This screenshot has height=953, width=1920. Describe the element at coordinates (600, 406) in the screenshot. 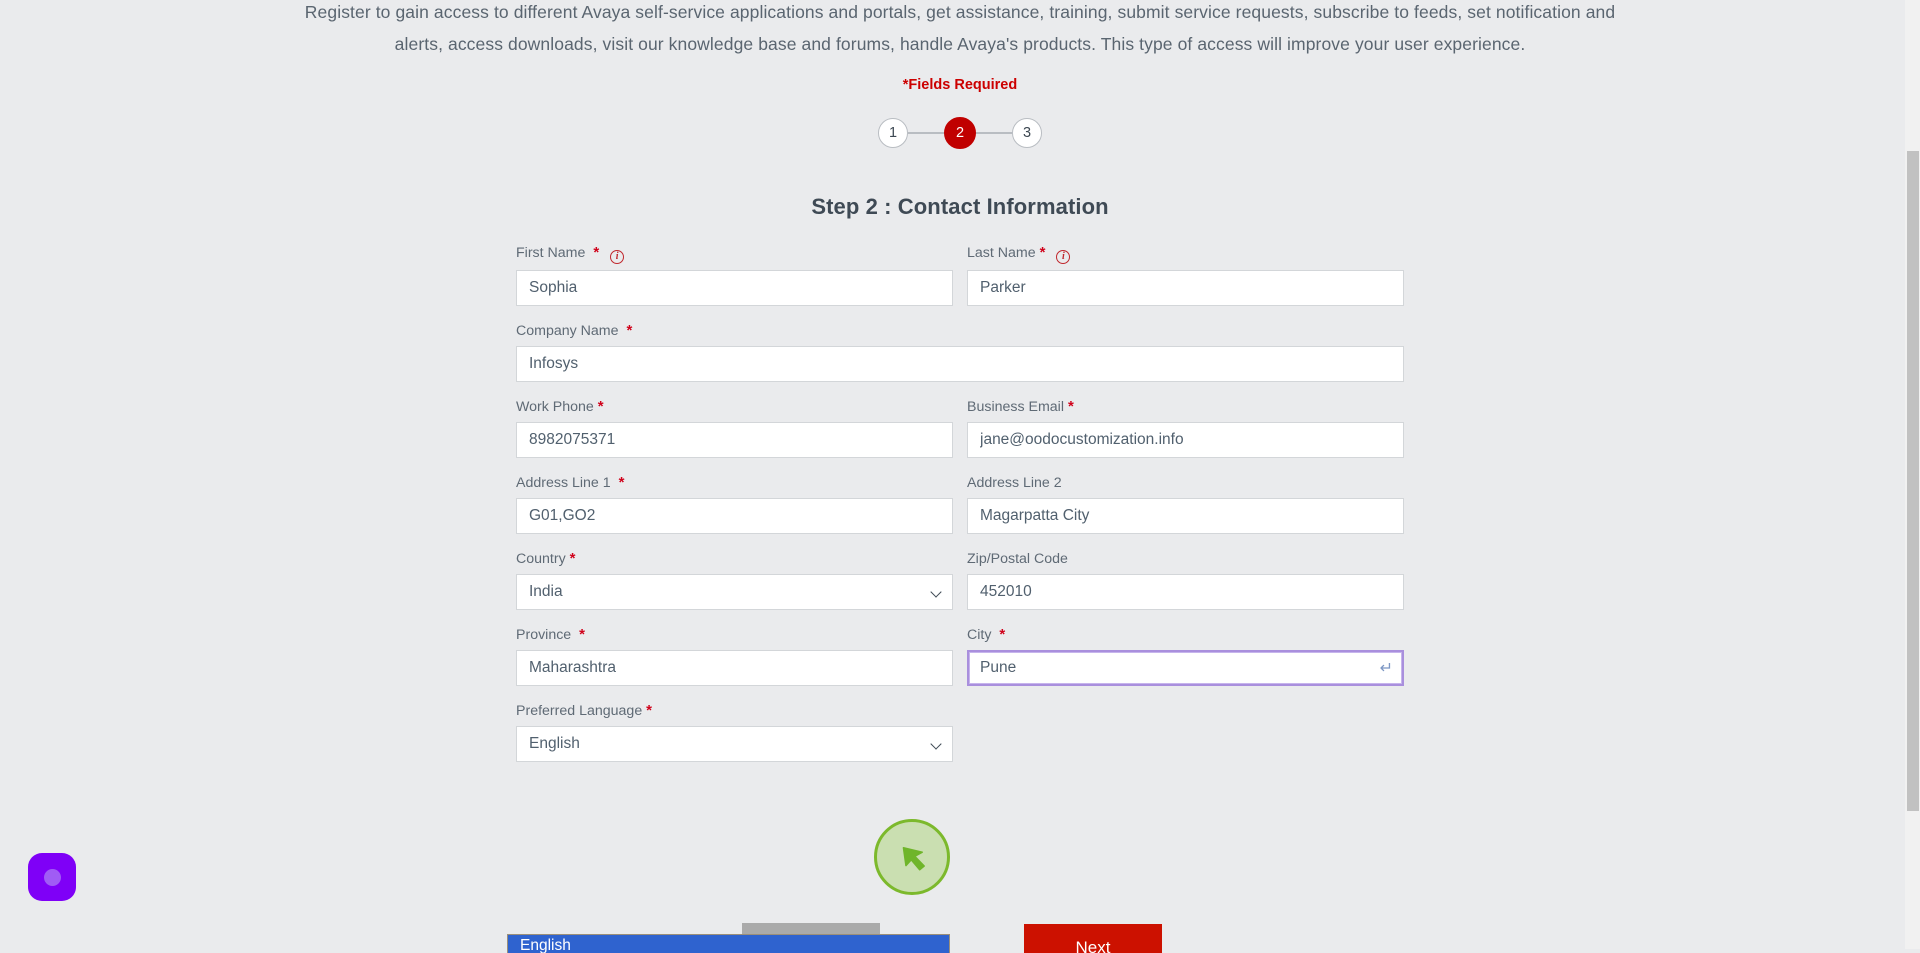

I see `work-phone-required-marker: *` at that location.